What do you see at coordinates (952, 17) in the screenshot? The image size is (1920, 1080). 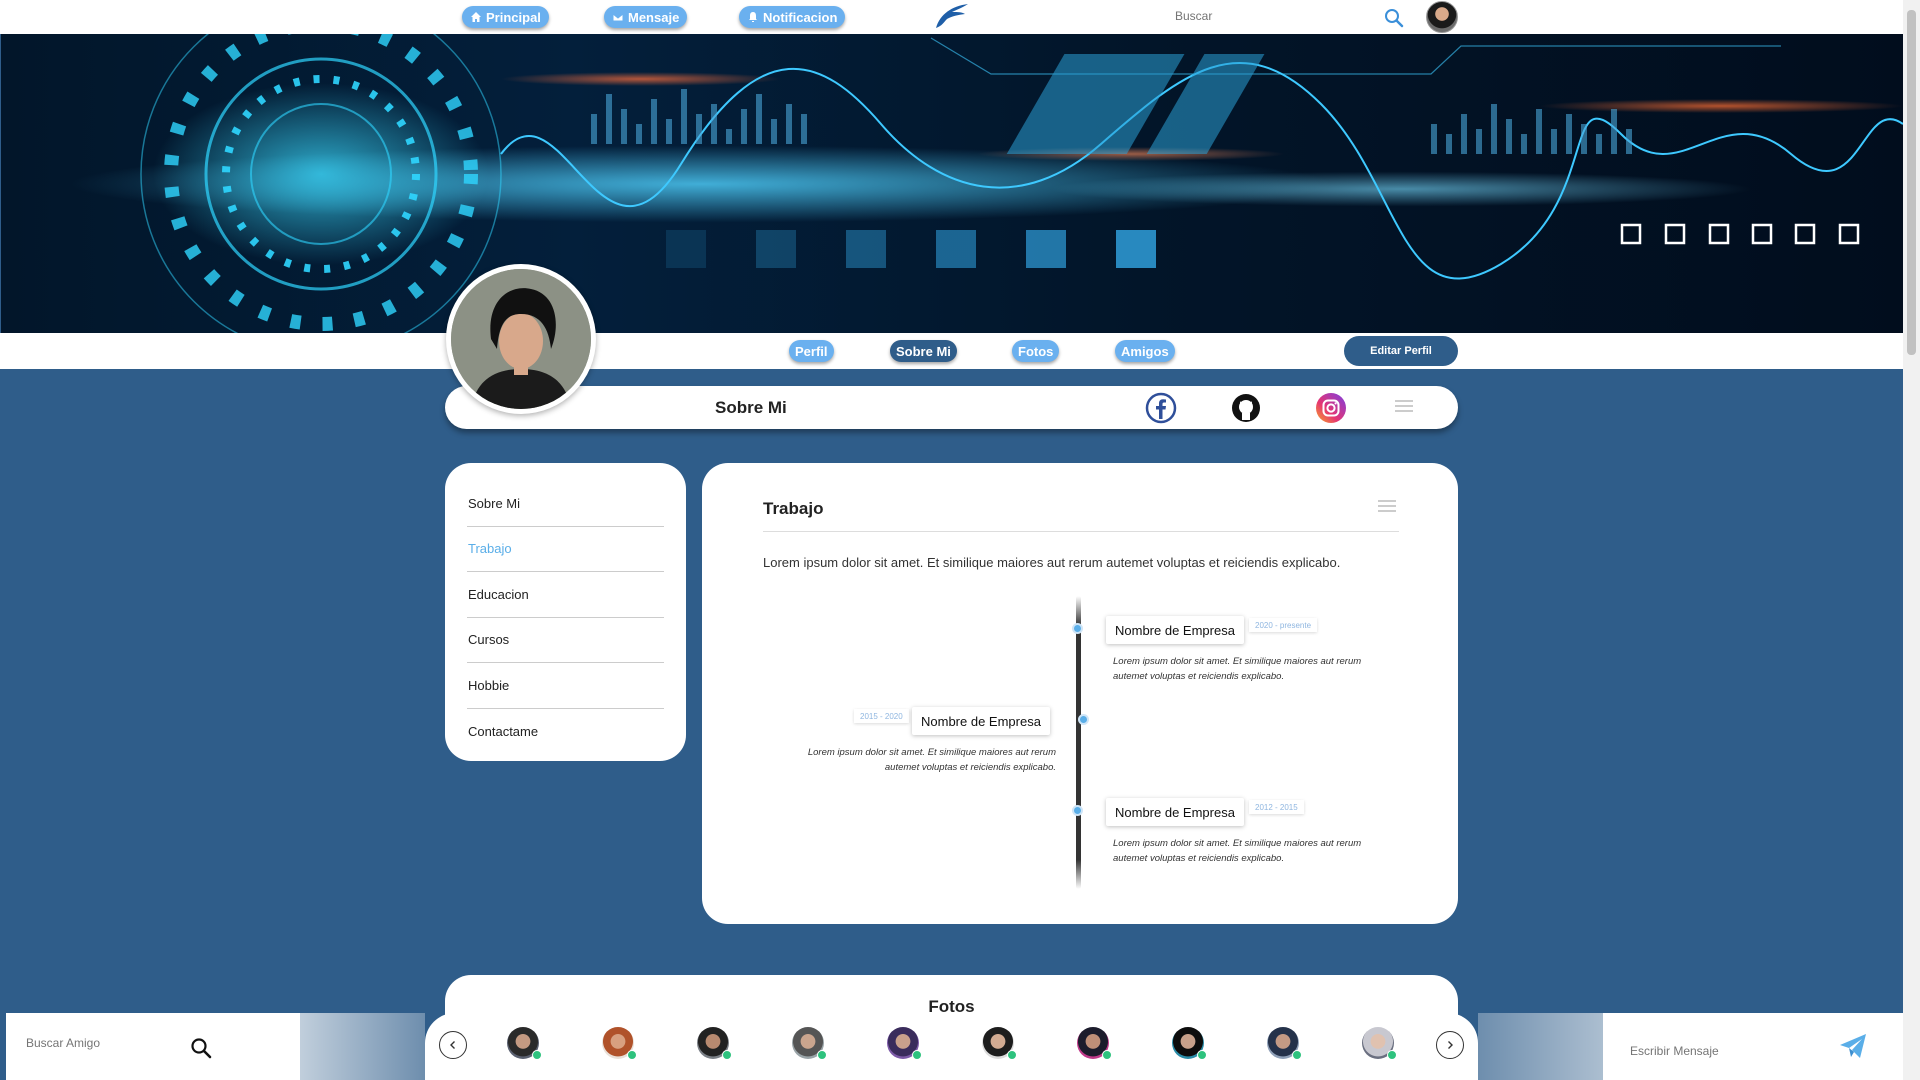 I see `brand-logo` at bounding box center [952, 17].